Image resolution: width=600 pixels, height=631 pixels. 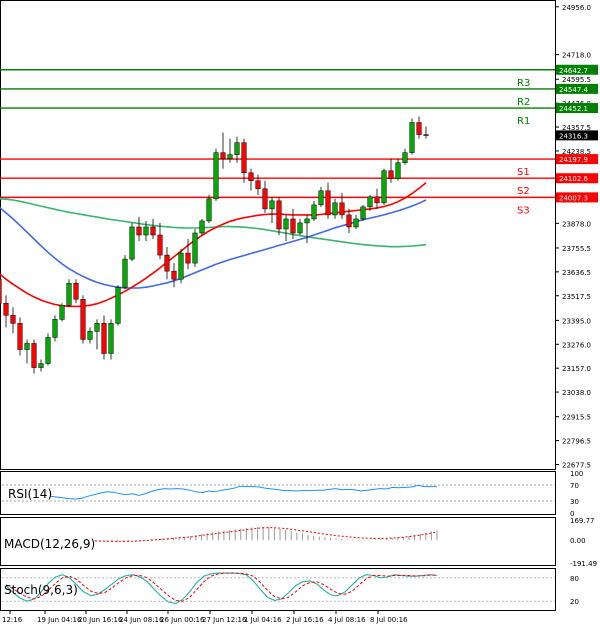 I want to click on y-tick-label: 22677.5, so click(x=576, y=465).